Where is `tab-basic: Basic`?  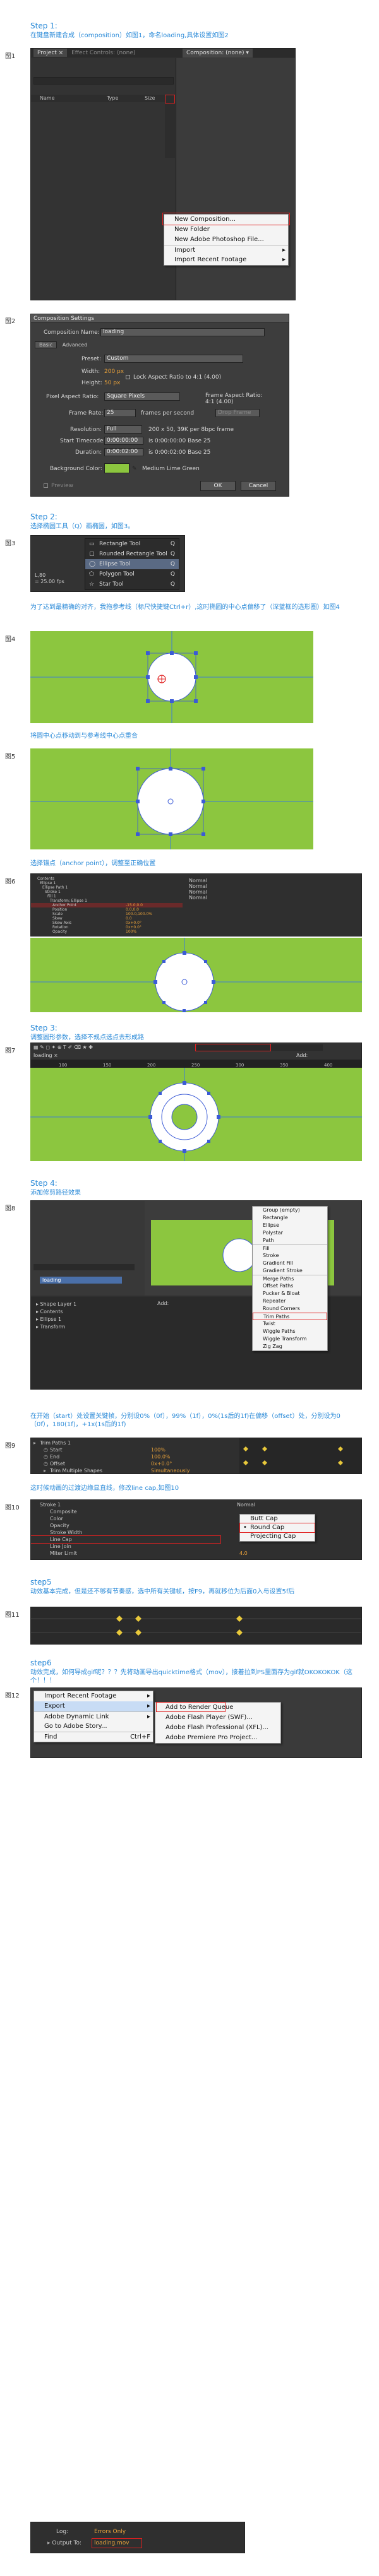 tab-basic: Basic is located at coordinates (46, 345).